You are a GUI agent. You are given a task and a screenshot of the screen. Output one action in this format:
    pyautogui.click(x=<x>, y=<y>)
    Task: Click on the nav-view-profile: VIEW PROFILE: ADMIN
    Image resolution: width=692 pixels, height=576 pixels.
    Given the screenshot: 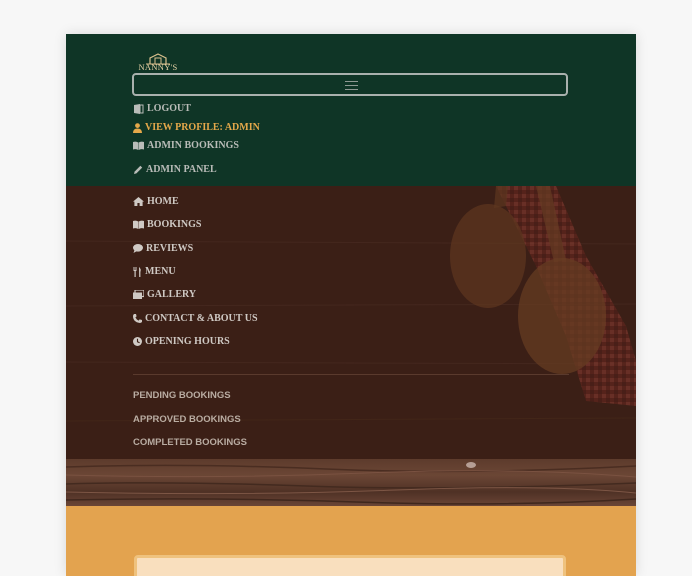 What is the action you would take?
    pyautogui.click(x=196, y=127)
    